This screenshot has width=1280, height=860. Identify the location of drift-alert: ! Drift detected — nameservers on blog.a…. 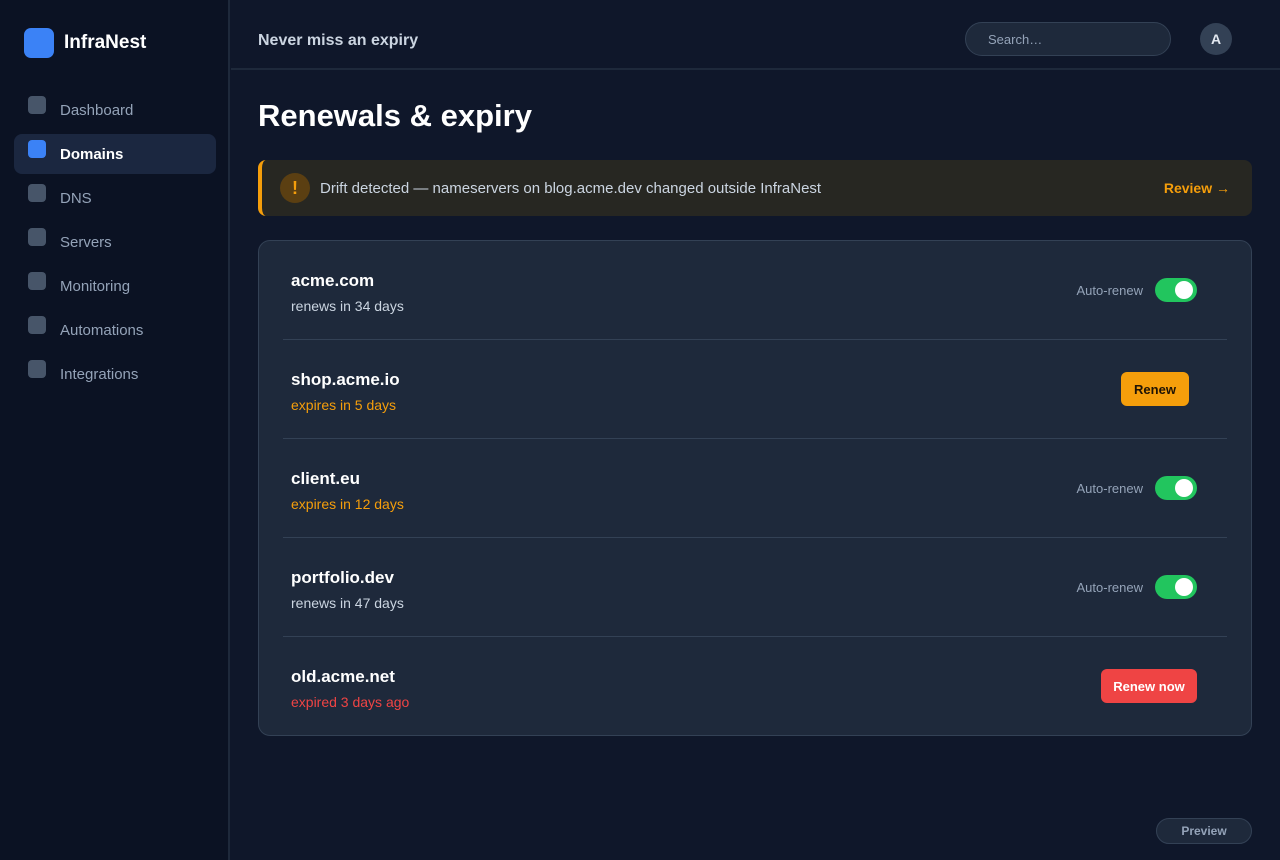
(755, 188).